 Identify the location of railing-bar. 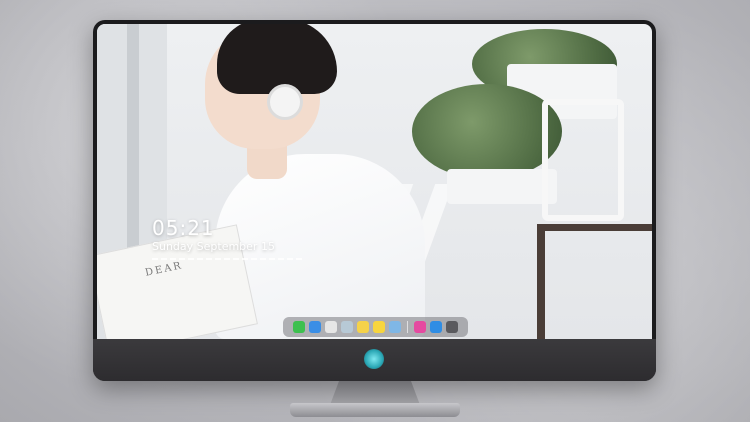
(594, 227).